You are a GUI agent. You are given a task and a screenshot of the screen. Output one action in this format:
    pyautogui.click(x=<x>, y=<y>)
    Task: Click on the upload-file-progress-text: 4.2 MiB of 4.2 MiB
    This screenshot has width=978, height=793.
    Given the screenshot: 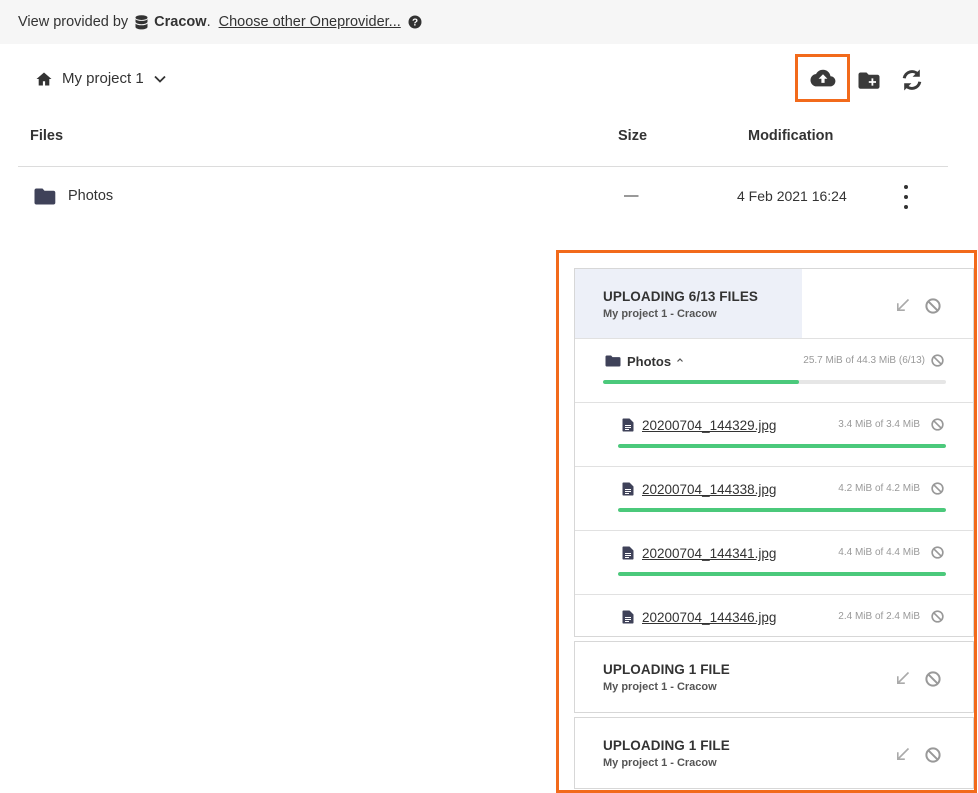 What is the action you would take?
    pyautogui.click(x=879, y=488)
    